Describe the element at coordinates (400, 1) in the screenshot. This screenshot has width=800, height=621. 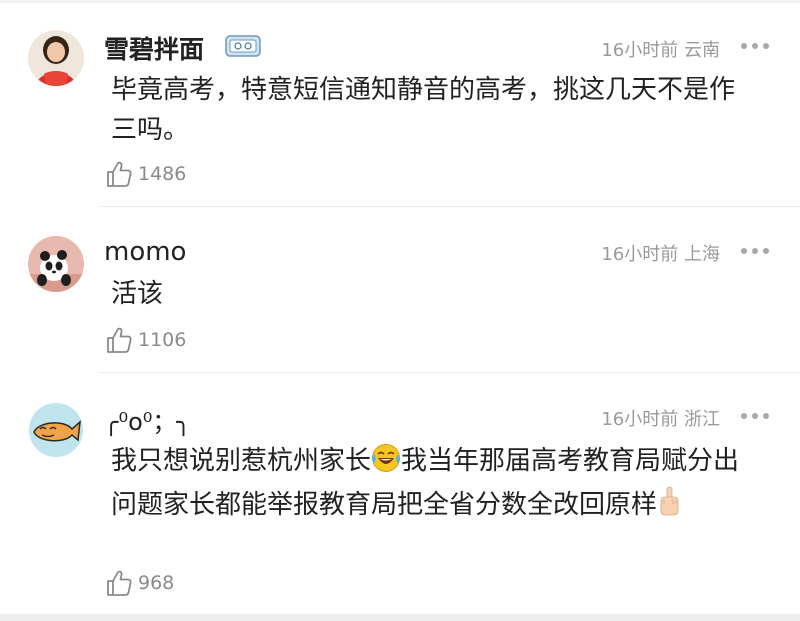
I see `top-divider` at that location.